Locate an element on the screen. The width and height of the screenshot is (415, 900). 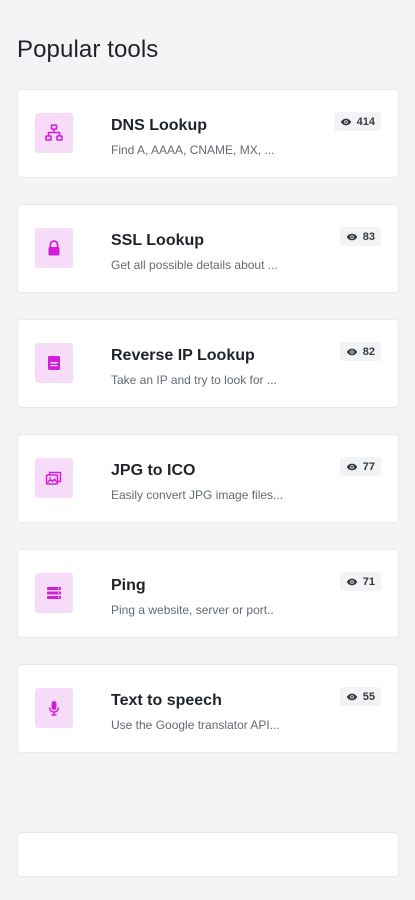
microphone-icon is located at coordinates (54, 708).